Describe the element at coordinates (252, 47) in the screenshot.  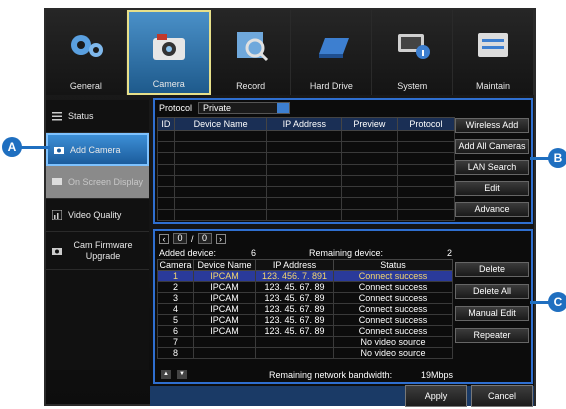
I see `record-icon` at that location.